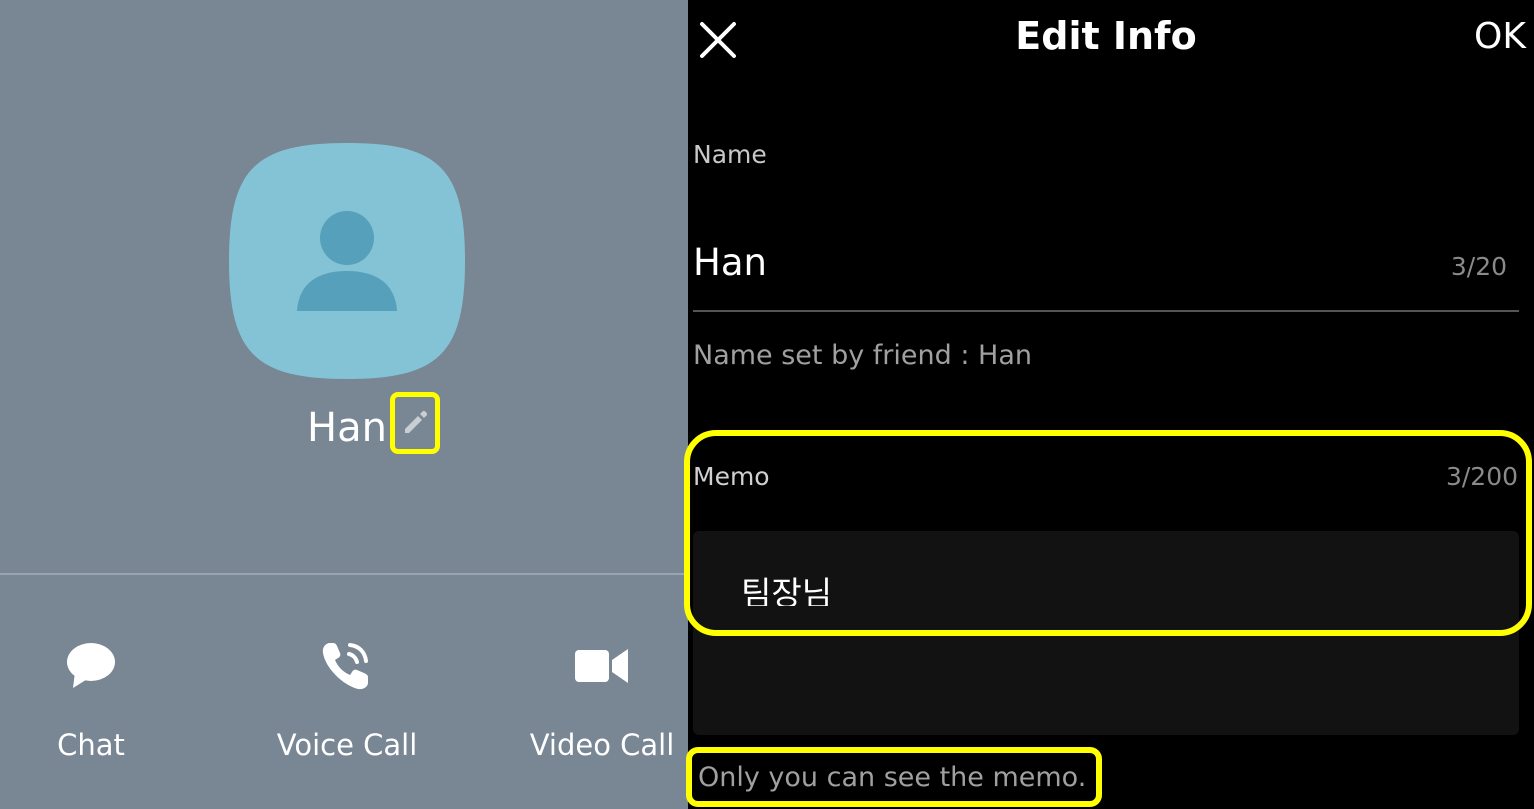  Describe the element at coordinates (345, 666) in the screenshot. I see `phone-icon` at that location.